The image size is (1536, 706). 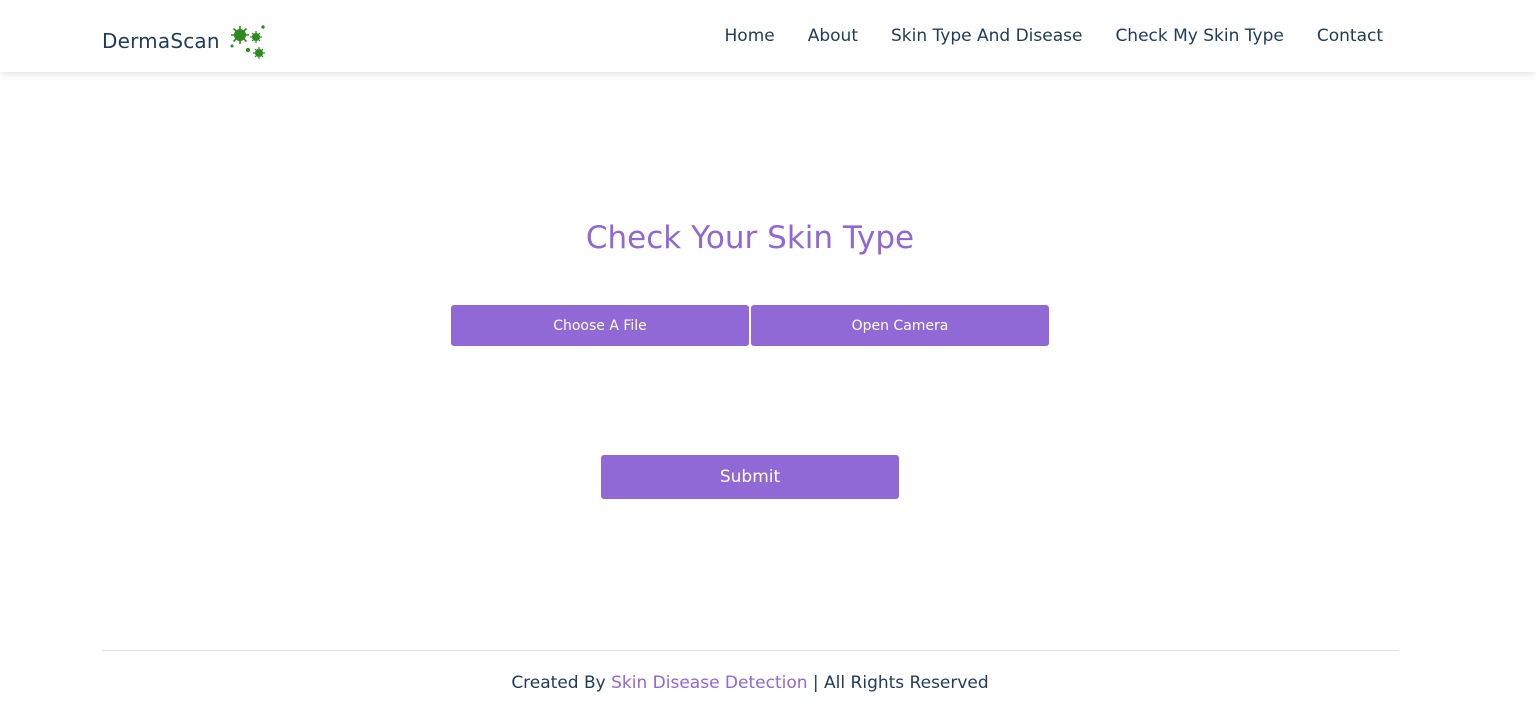 I want to click on submit-button: Submit, so click(x=750, y=477).